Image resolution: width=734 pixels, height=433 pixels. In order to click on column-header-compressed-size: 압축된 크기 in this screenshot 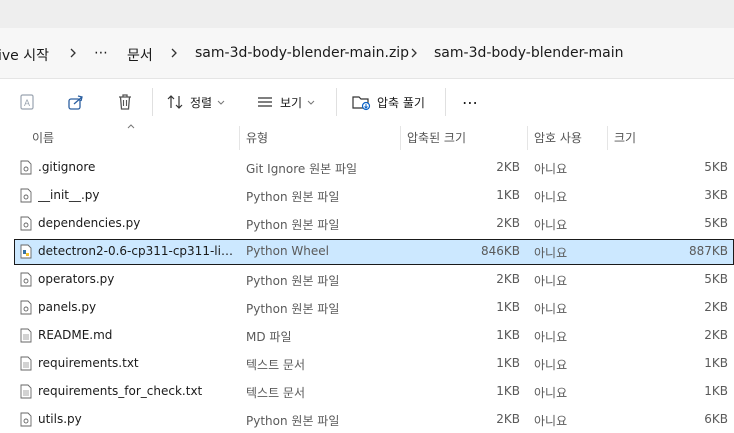, I will do `click(436, 137)`.